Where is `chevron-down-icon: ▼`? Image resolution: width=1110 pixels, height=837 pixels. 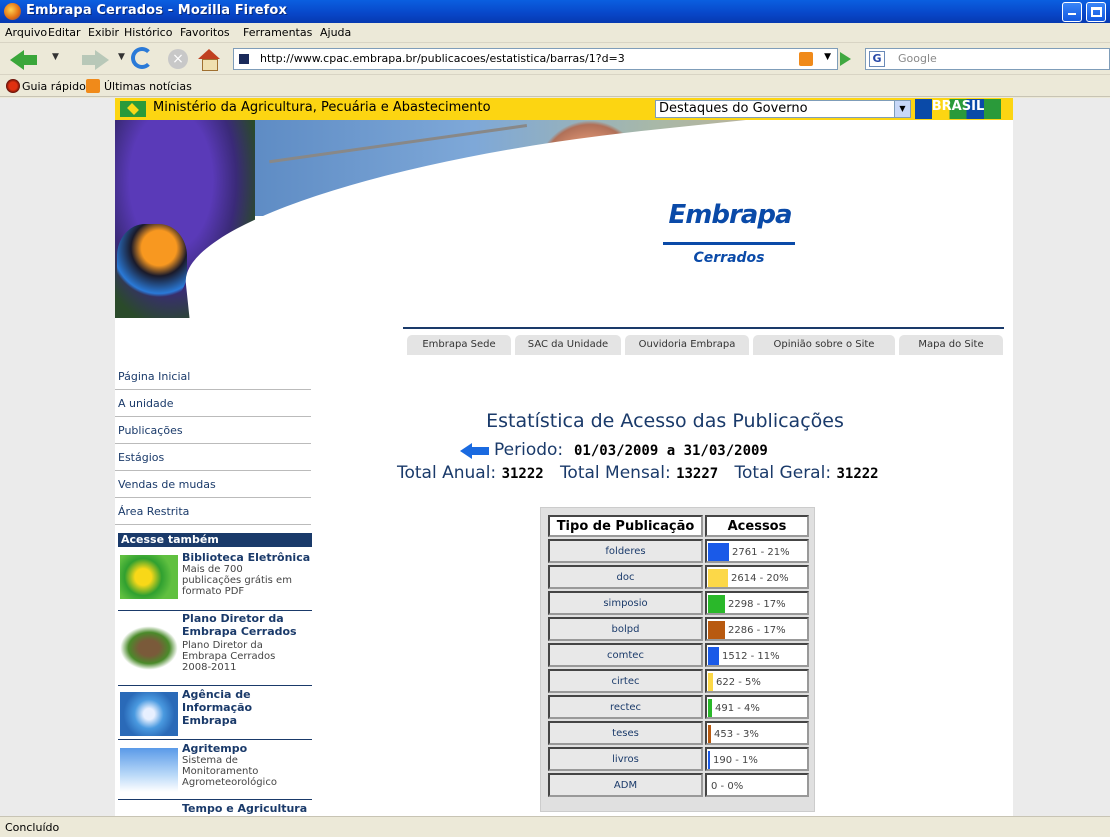
chevron-down-icon: ▼ is located at coordinates (902, 109).